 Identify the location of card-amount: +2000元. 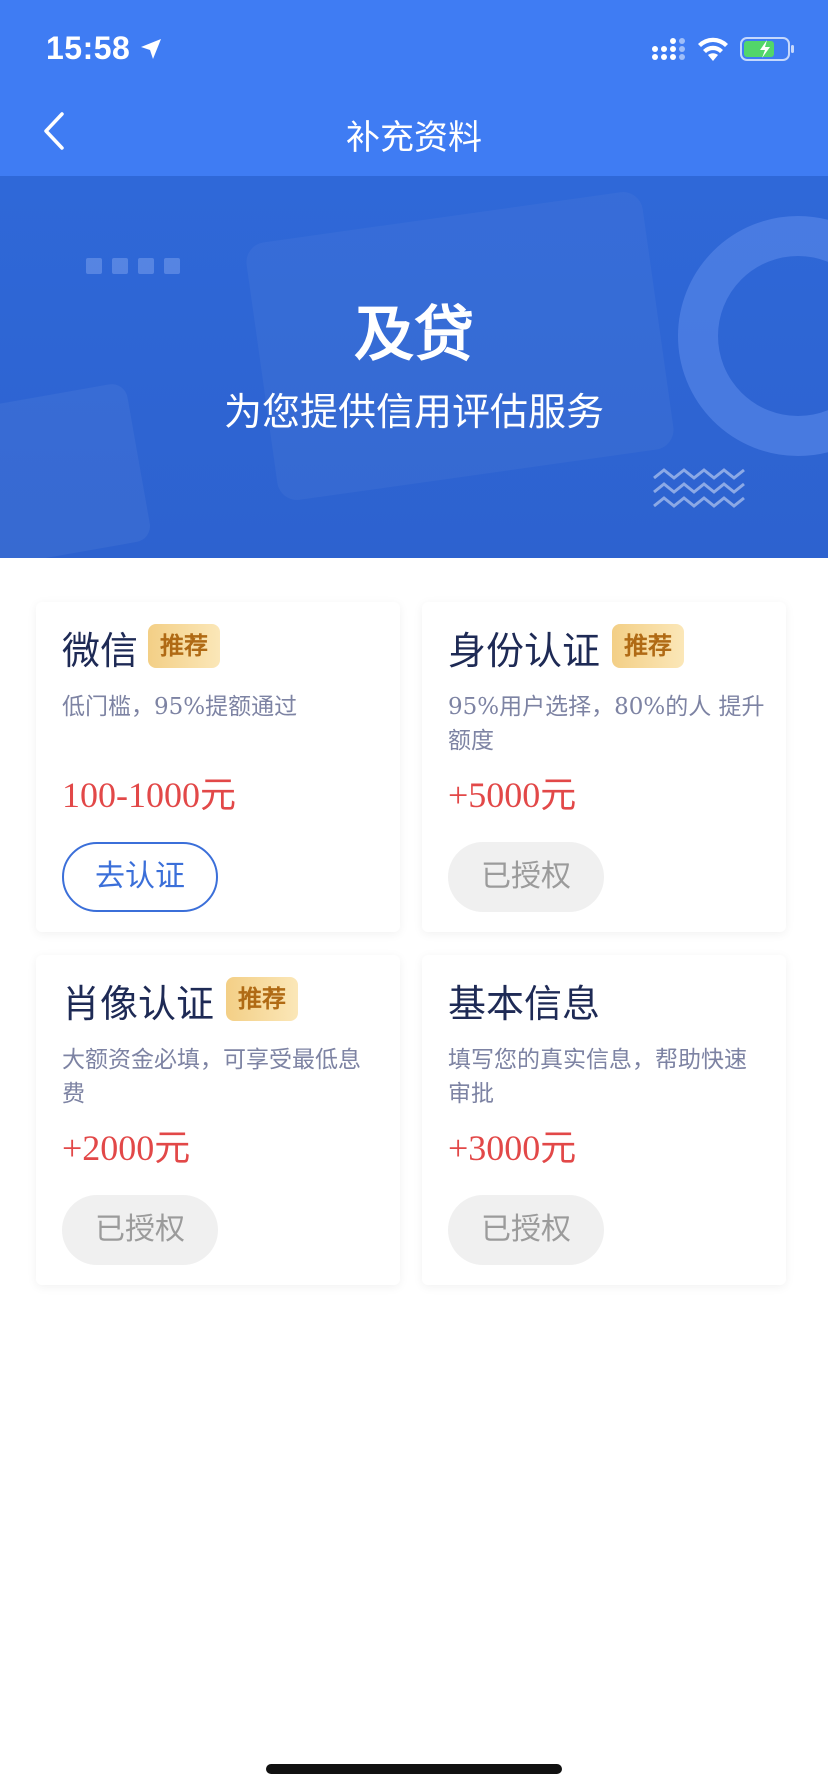
(126, 1148).